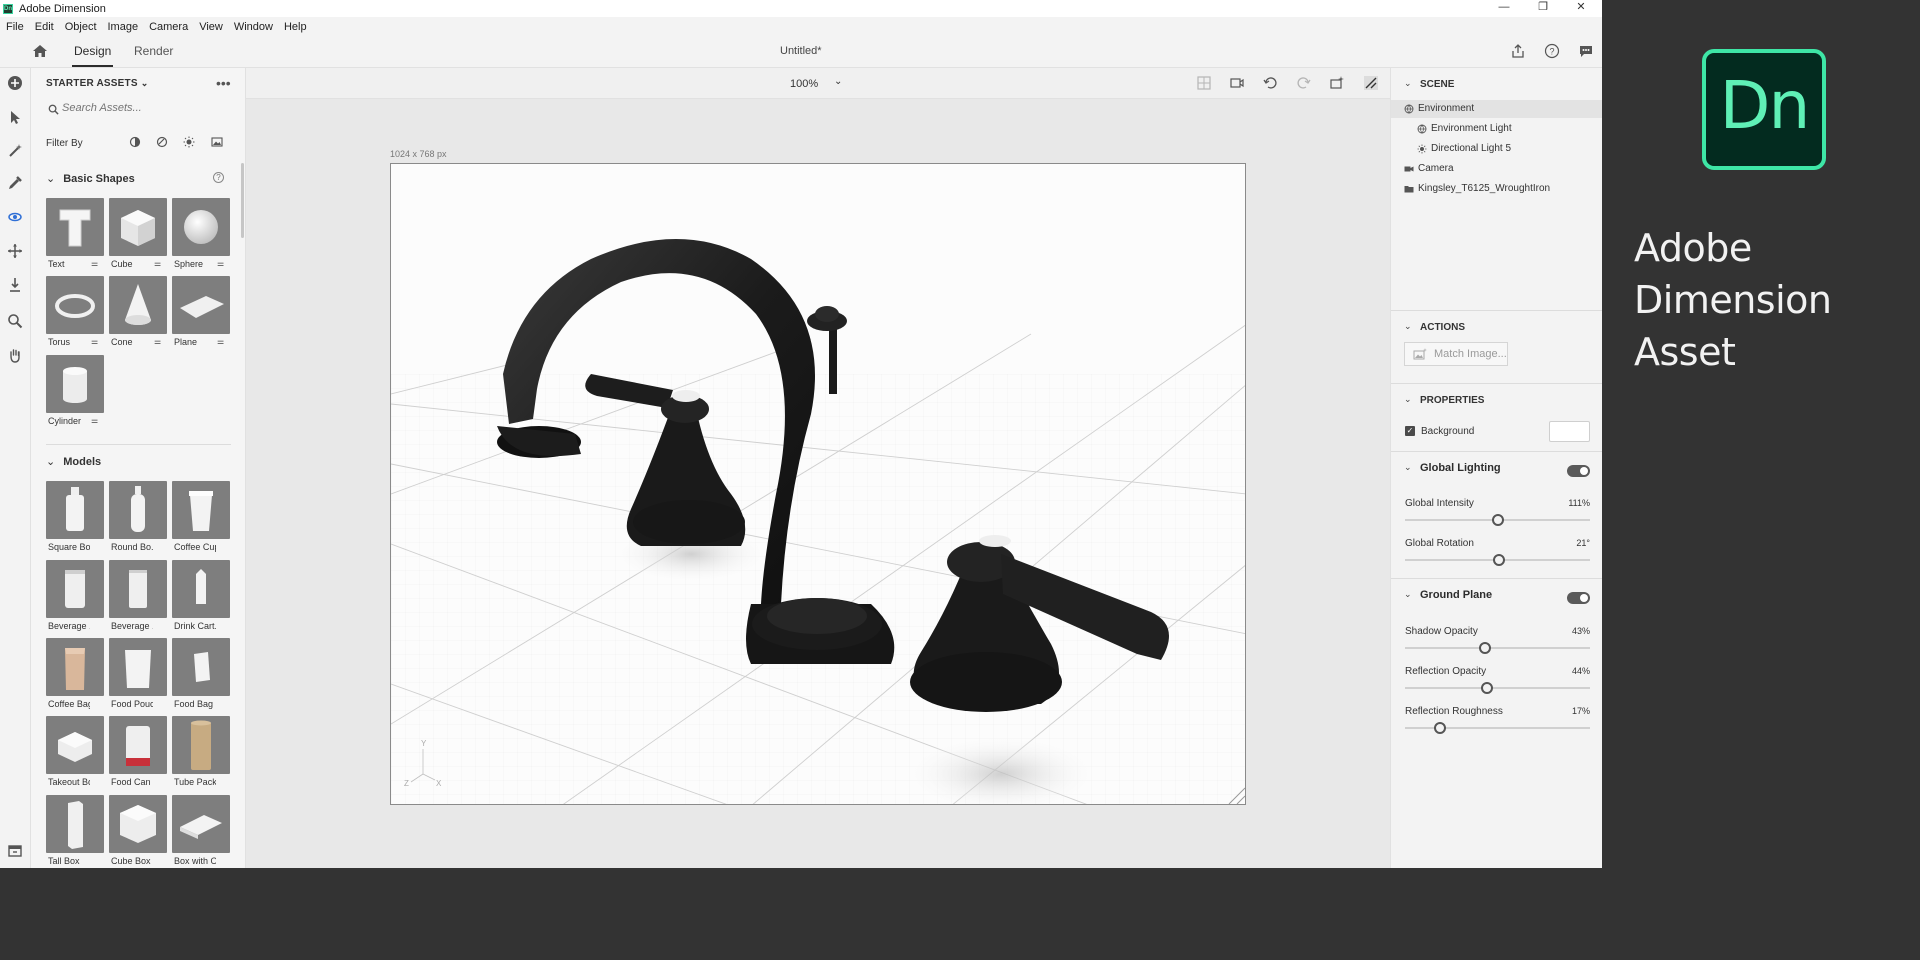  What do you see at coordinates (15, 183) in the screenshot?
I see `eyedropper-icon` at bounding box center [15, 183].